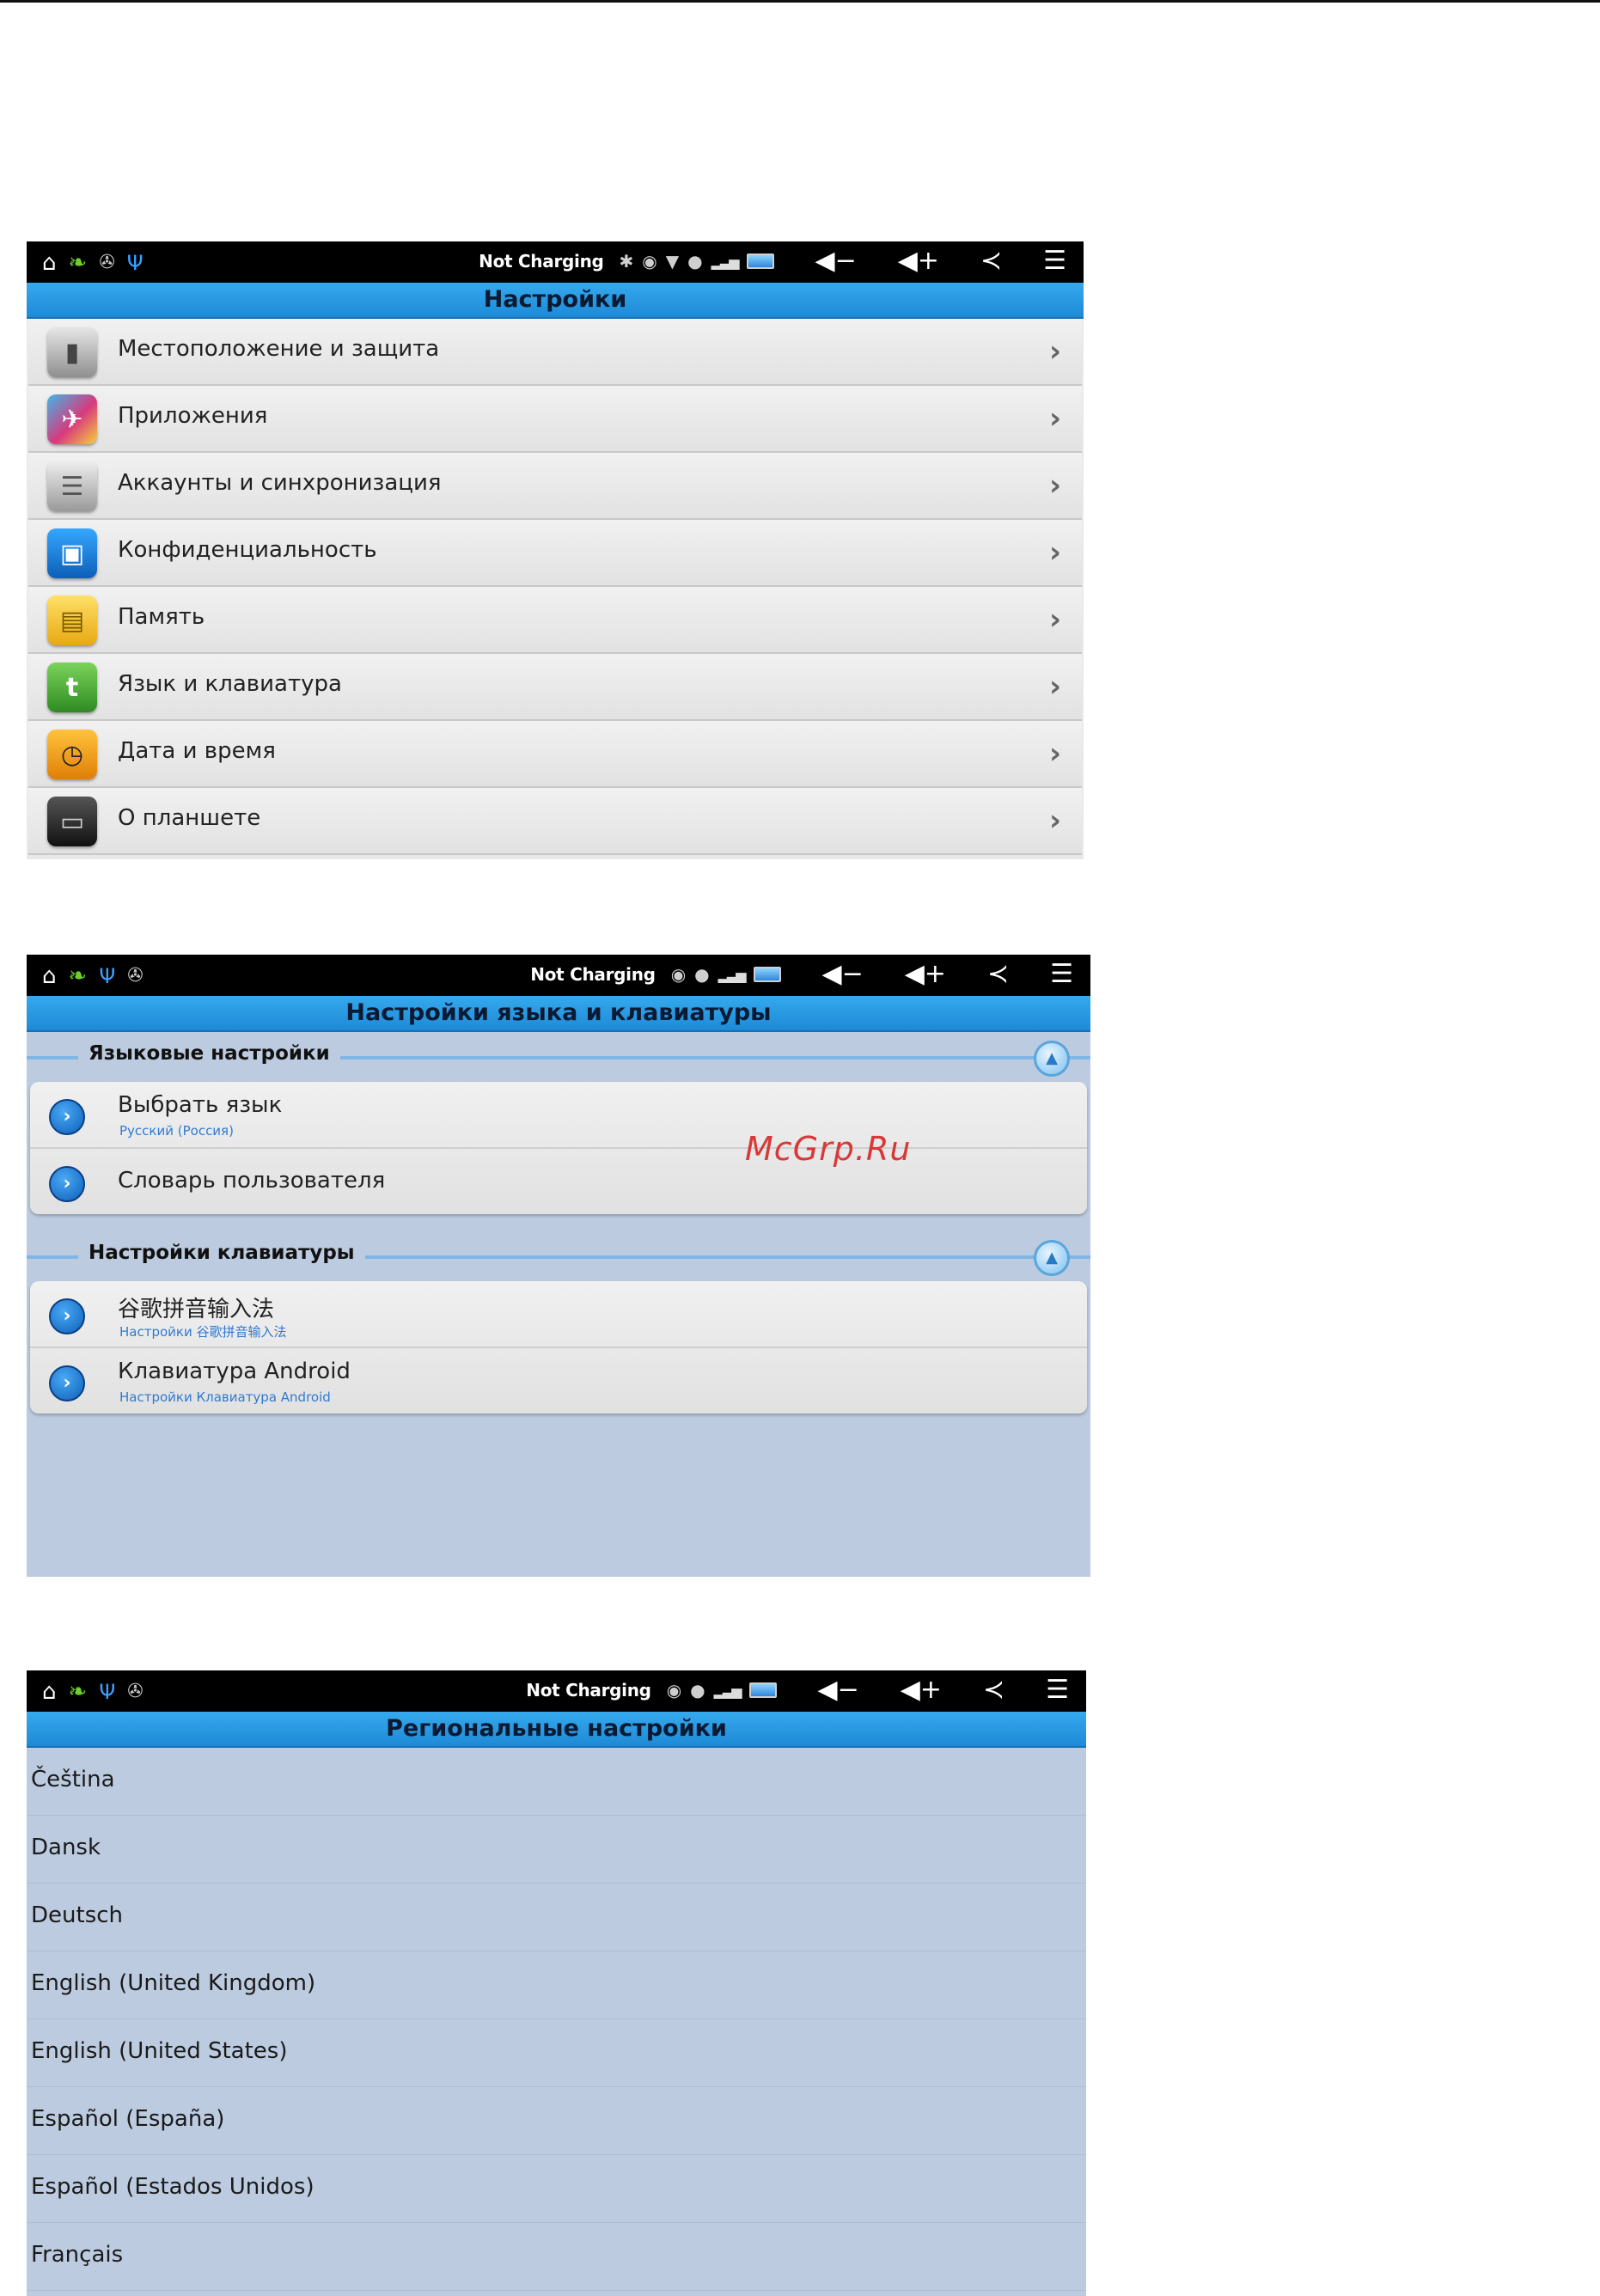 The height and width of the screenshot is (2296, 1600). What do you see at coordinates (252, 1181) in the screenshot?
I see `item-label: Словарь пользователя` at bounding box center [252, 1181].